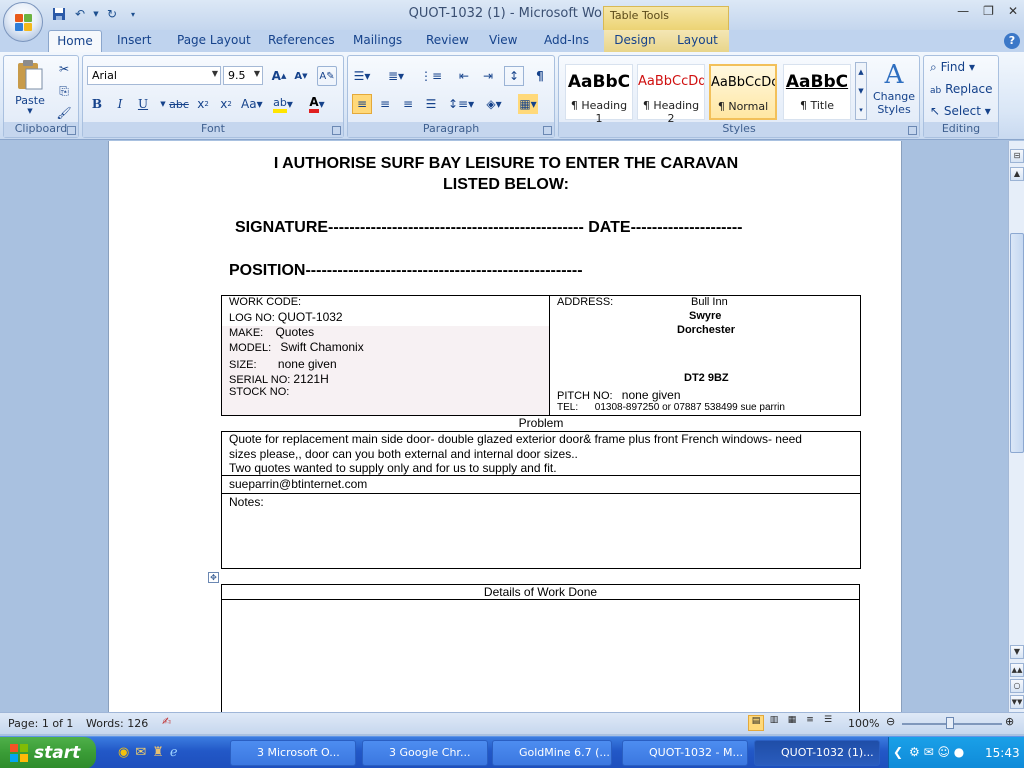  Describe the element at coordinates (540, 76) in the screenshot. I see `show-formatting-icon: ¶` at that location.